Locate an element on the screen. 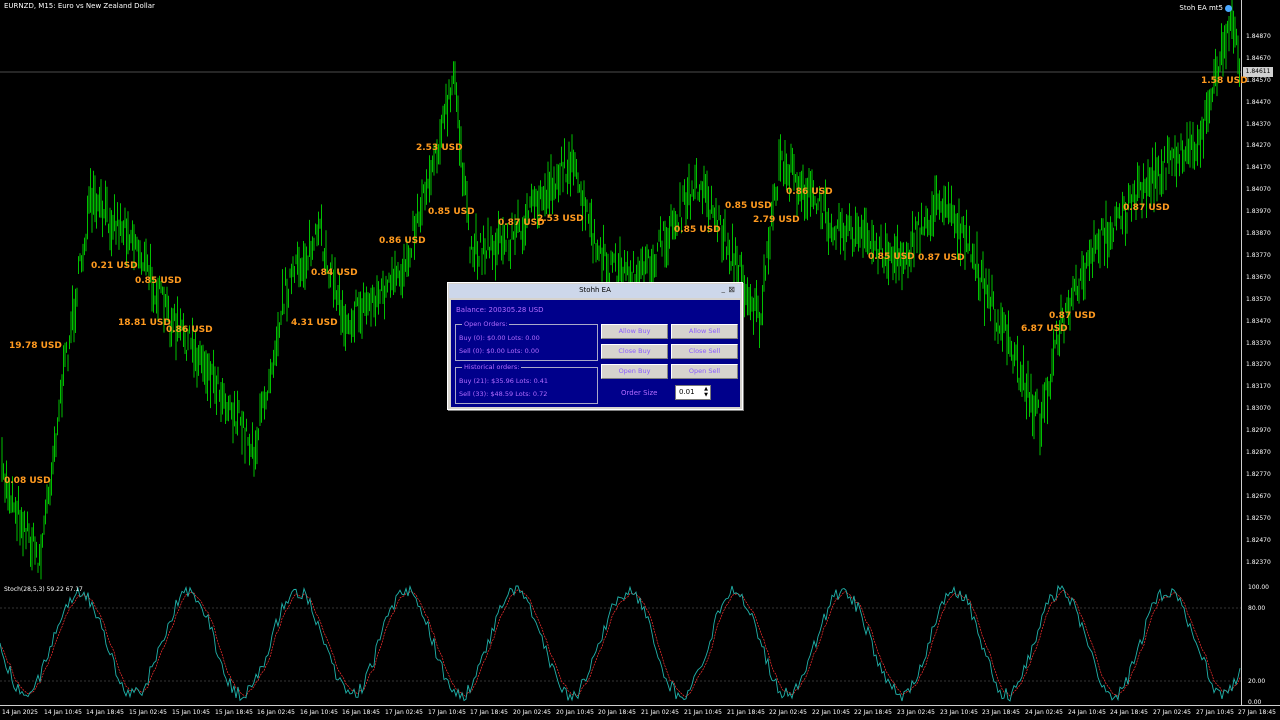 The image size is (1280, 720). allow-sell-button: Allow Sell is located at coordinates (704, 331).